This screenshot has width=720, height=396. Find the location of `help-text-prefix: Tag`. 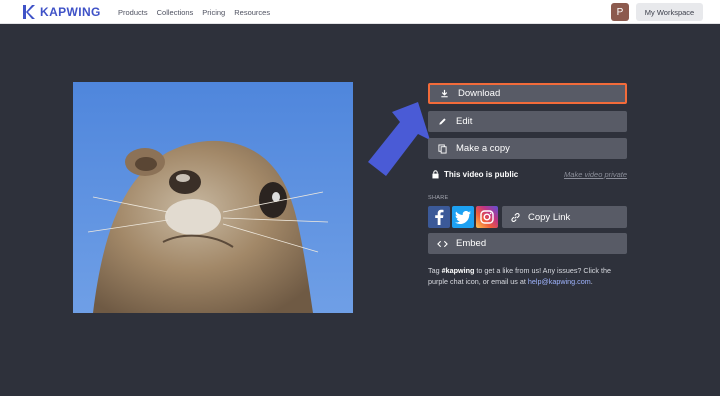

help-text-prefix: Tag is located at coordinates (435, 270).